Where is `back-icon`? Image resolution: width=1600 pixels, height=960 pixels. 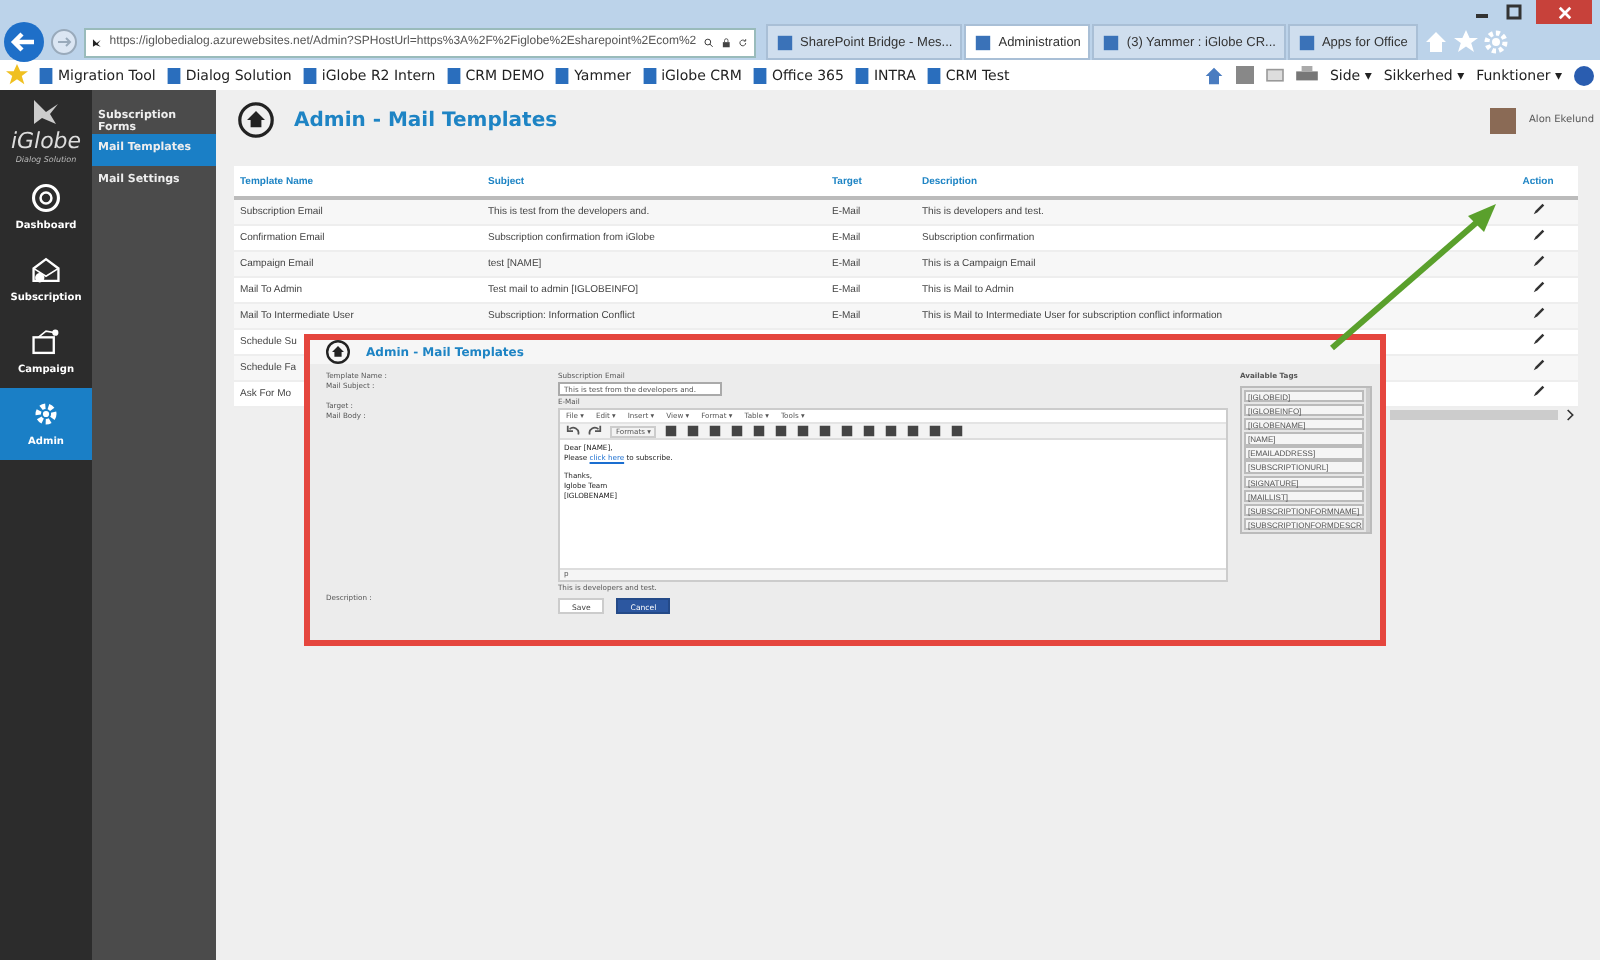
back-icon is located at coordinates (24, 42).